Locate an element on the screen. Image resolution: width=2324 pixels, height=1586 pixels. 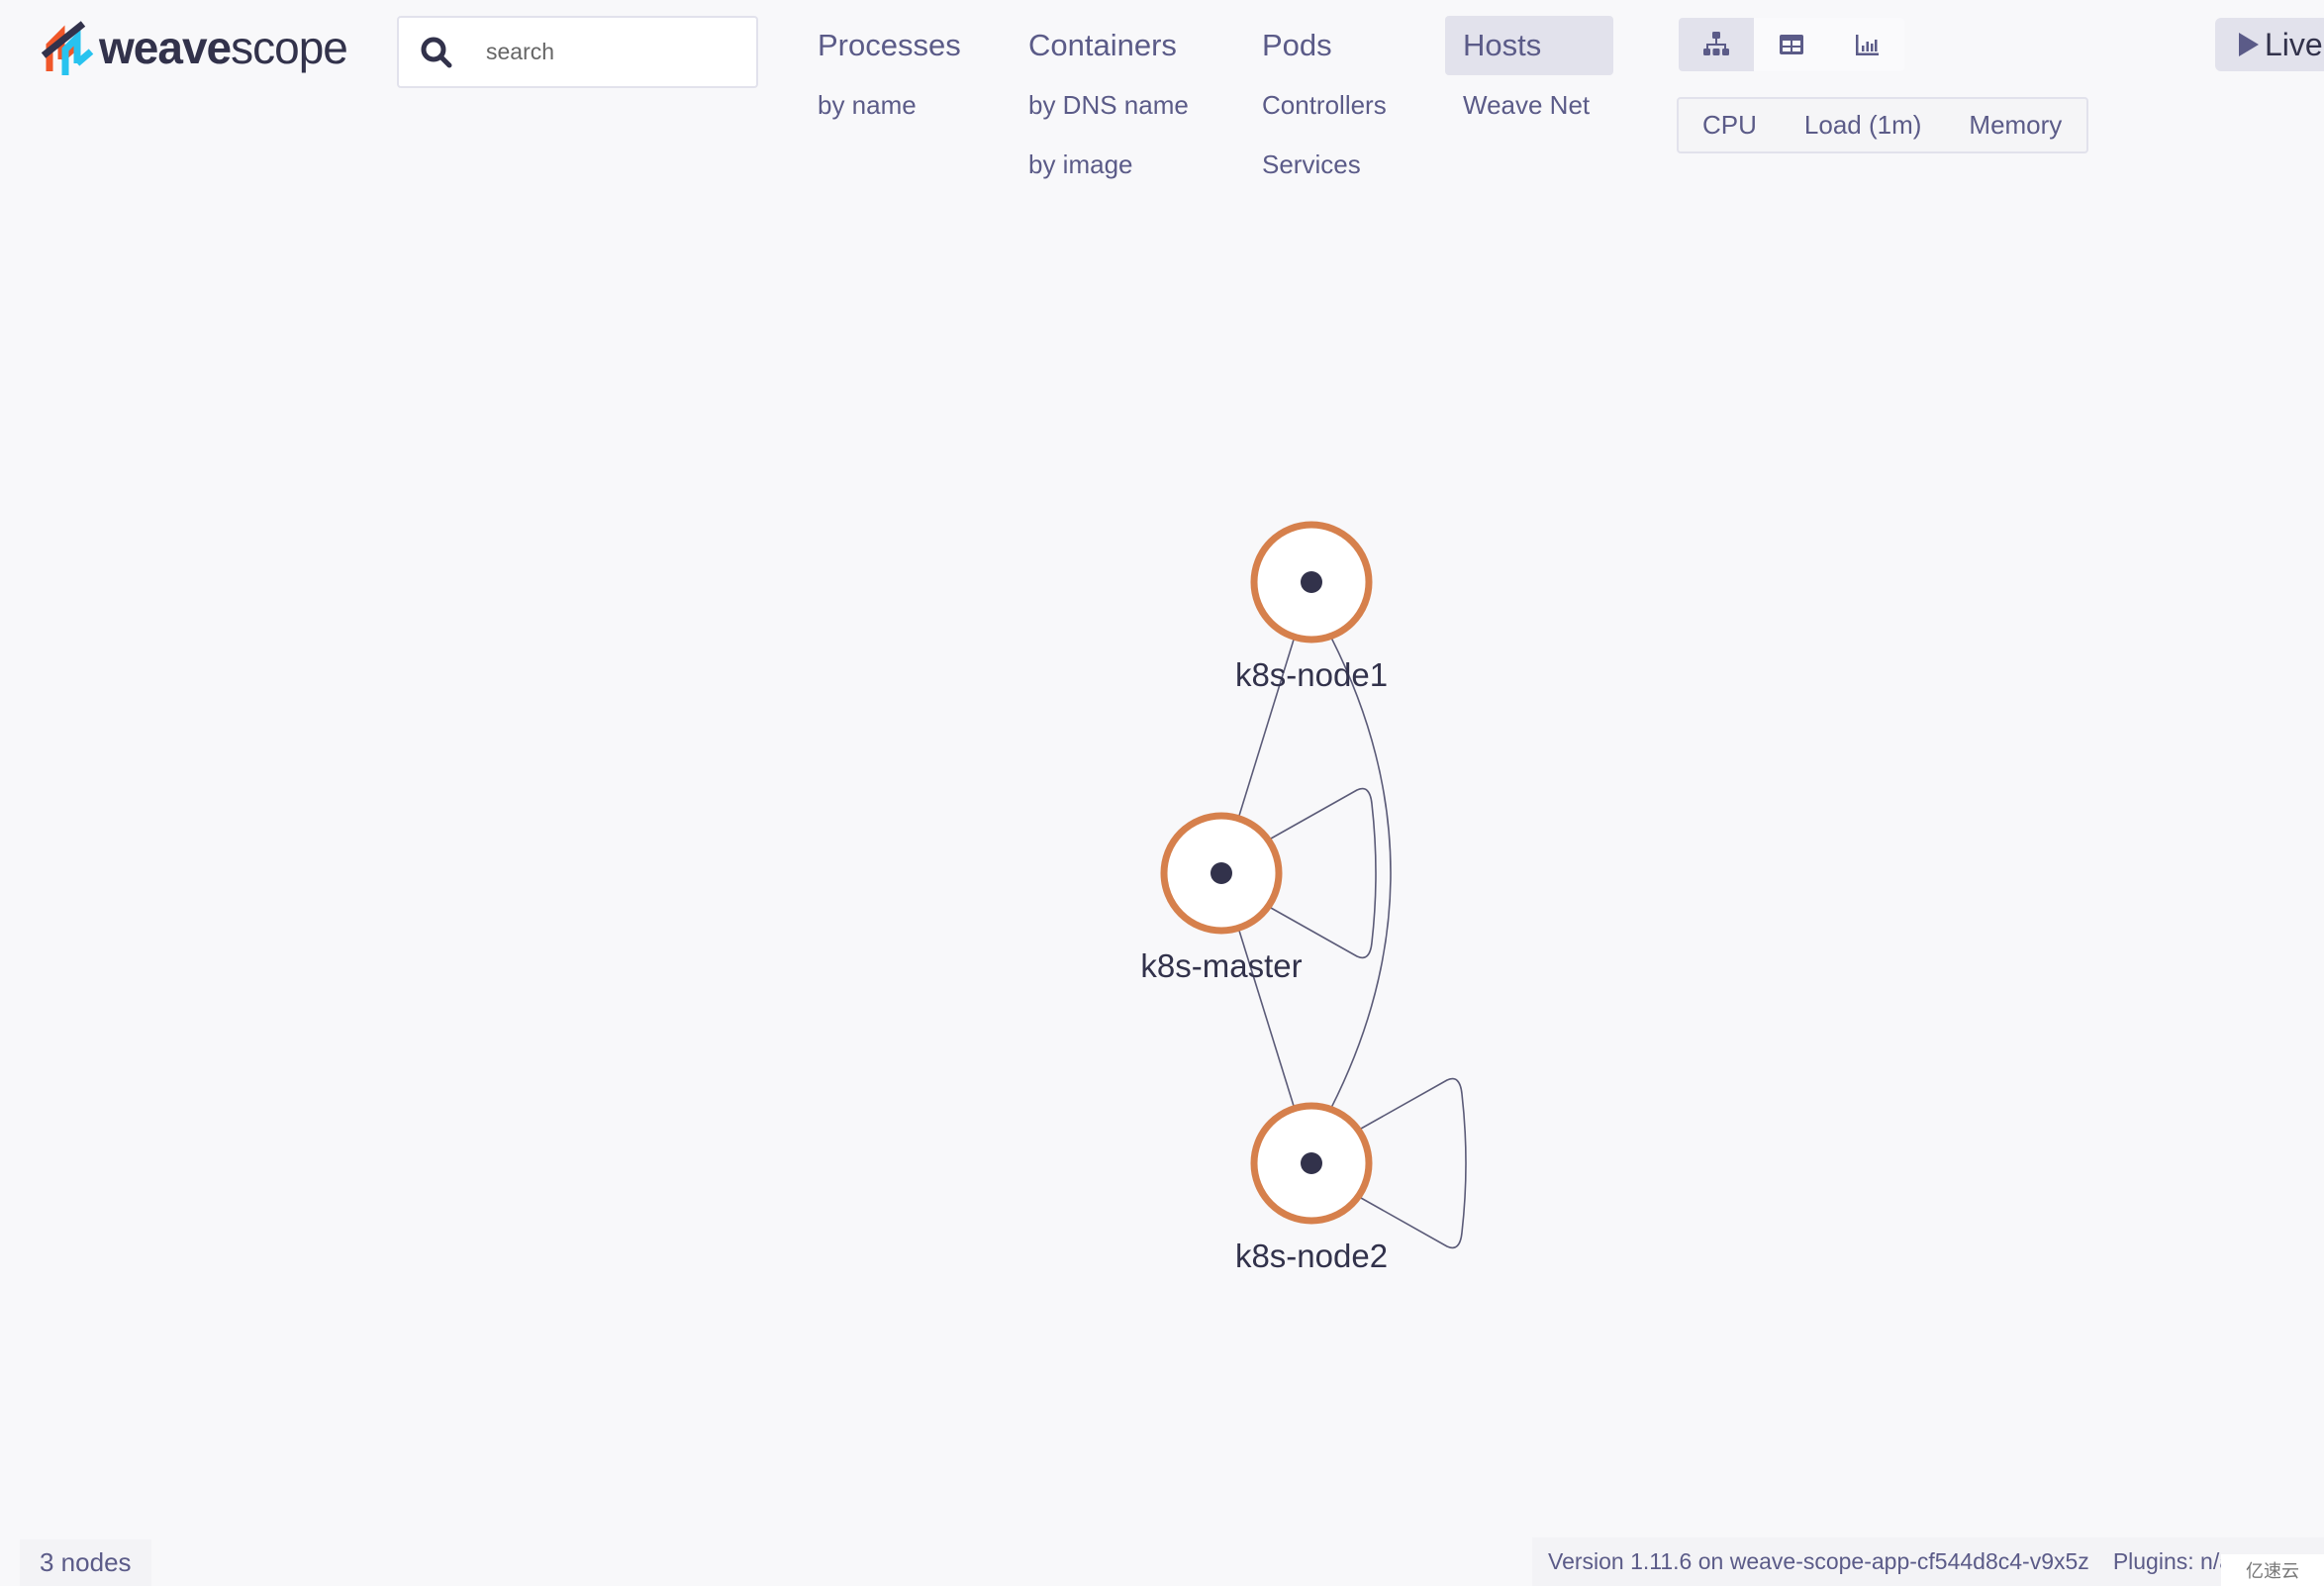
weavescope-logo: weavescope is located at coordinates (194, 48).